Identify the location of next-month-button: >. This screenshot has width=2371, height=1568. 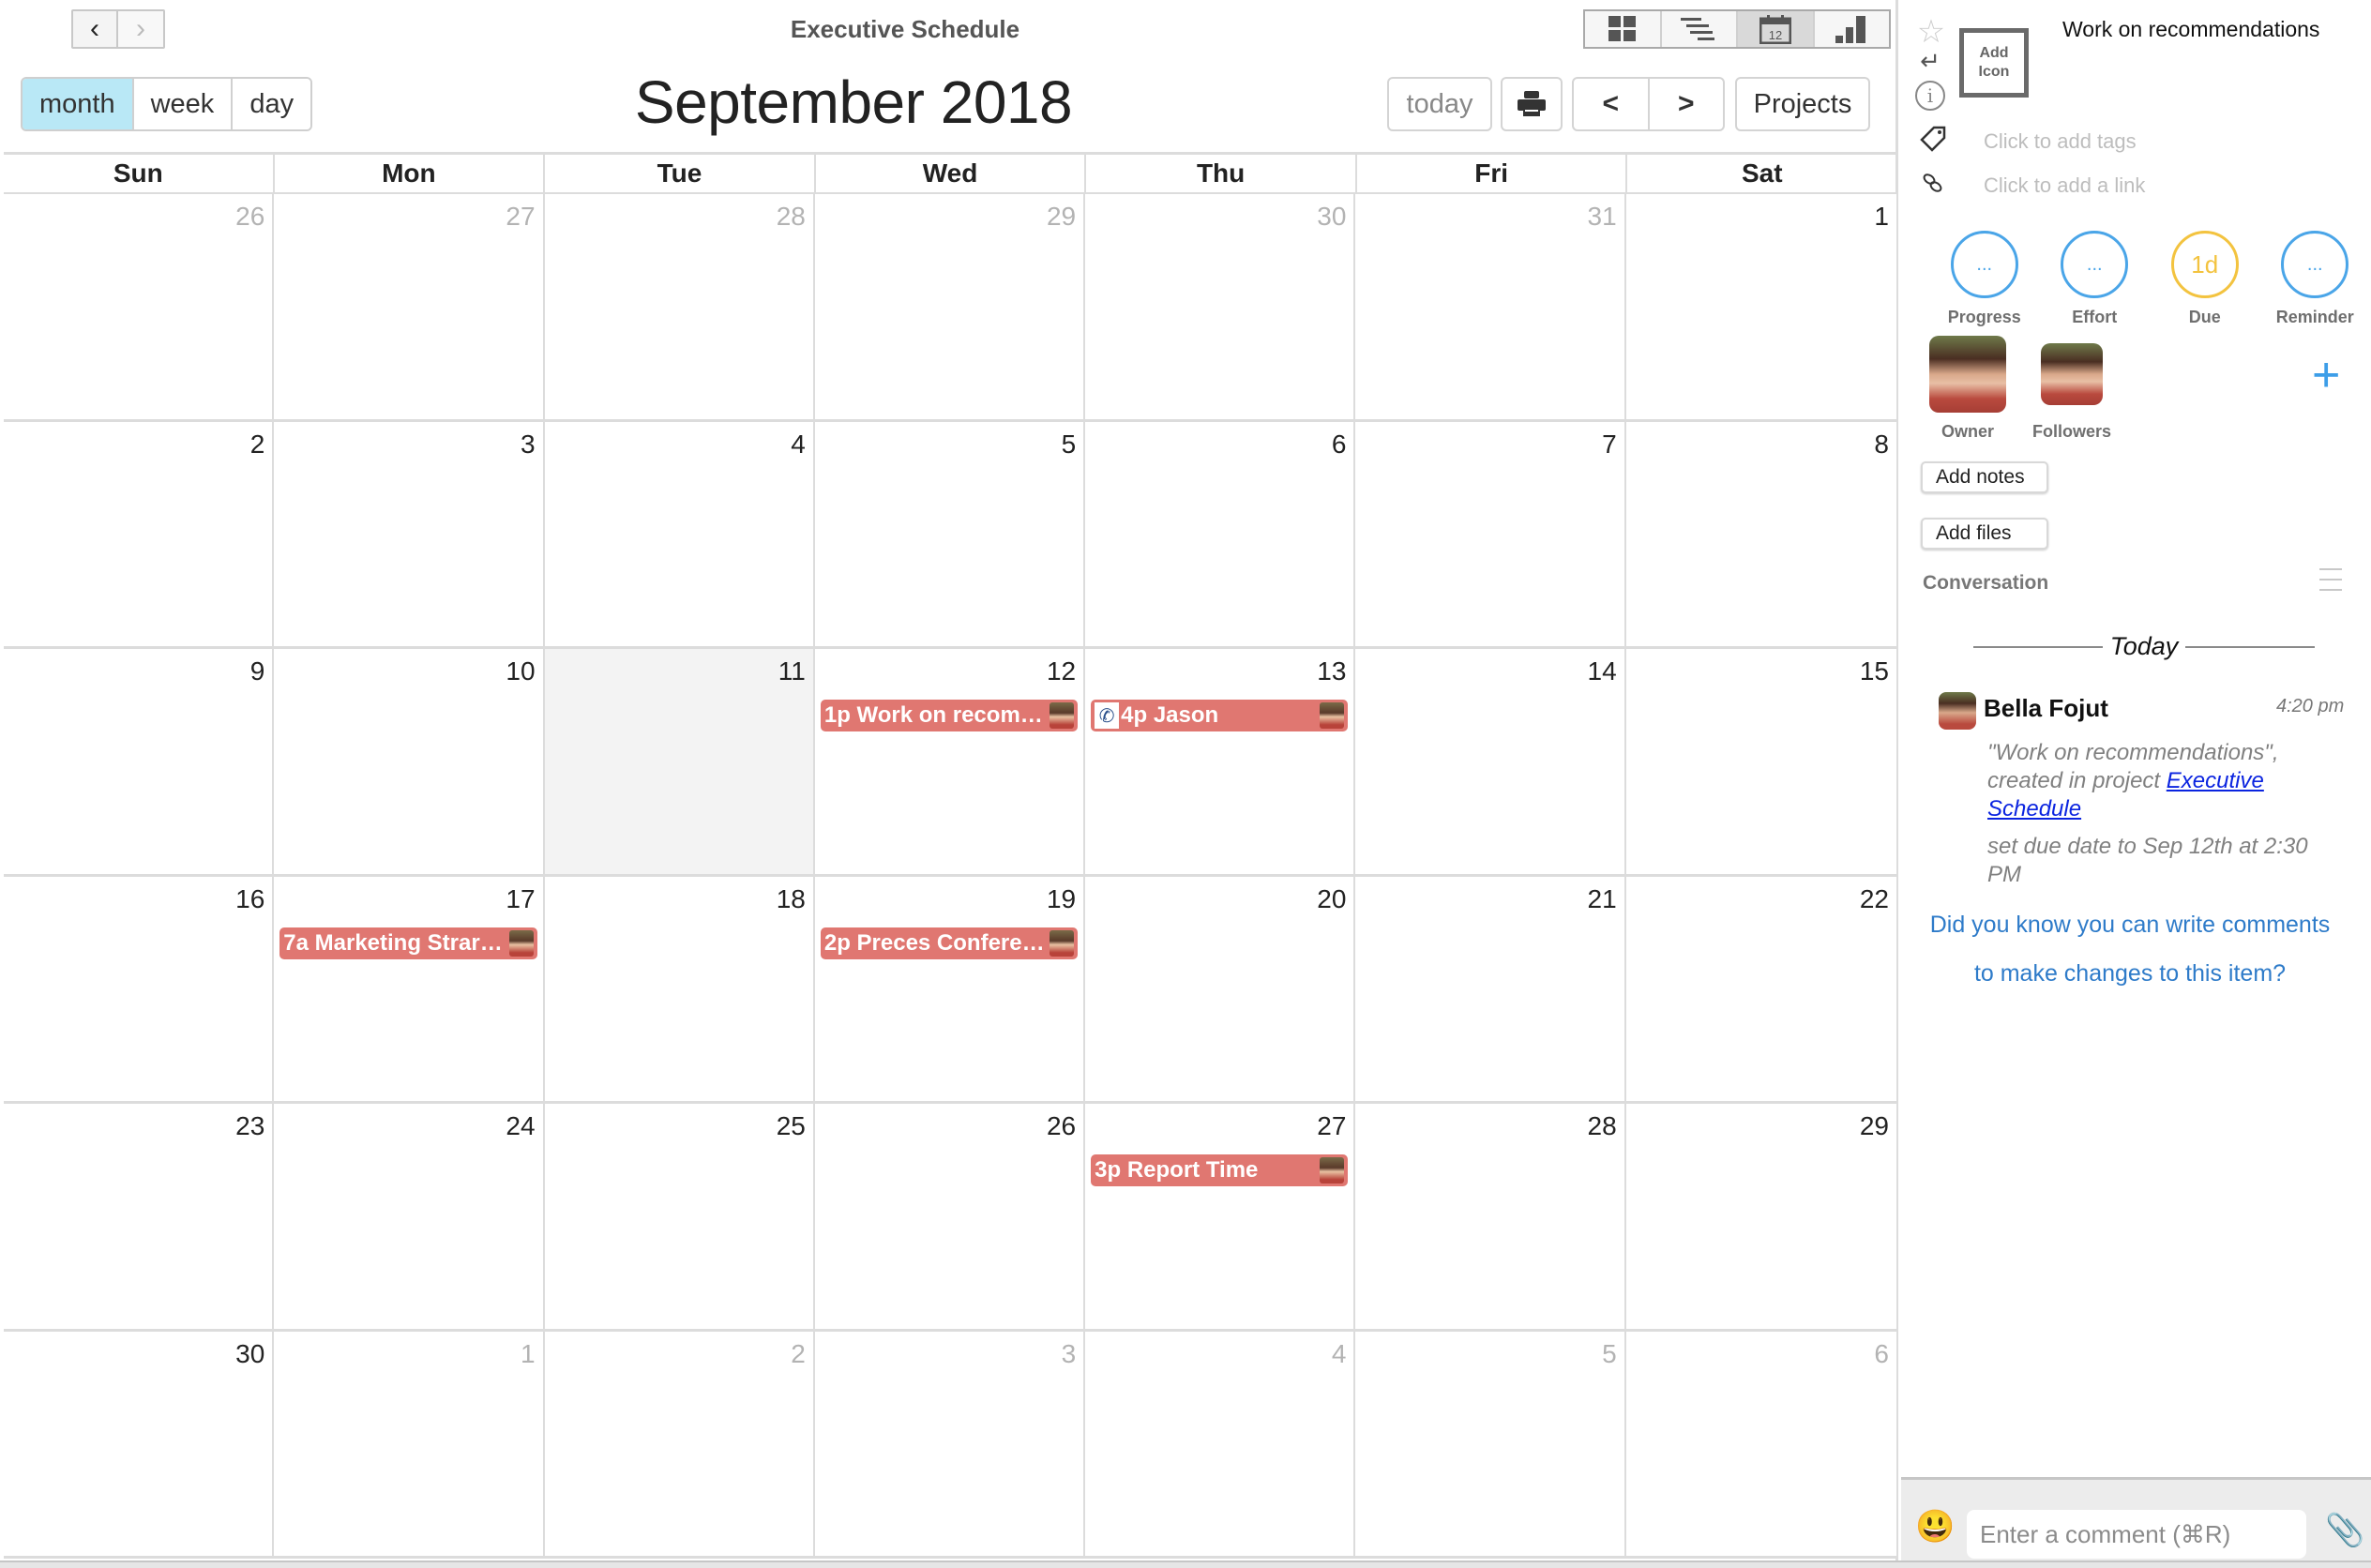
(1687, 104).